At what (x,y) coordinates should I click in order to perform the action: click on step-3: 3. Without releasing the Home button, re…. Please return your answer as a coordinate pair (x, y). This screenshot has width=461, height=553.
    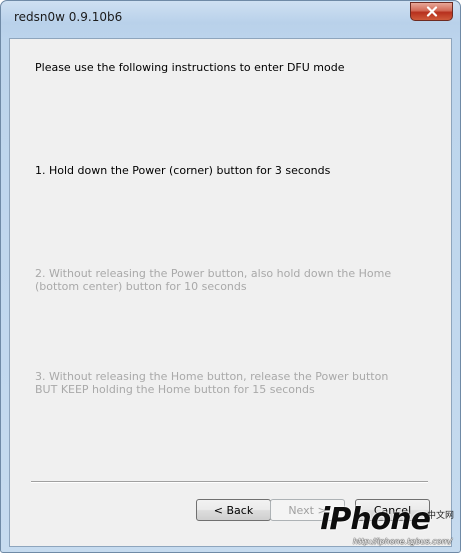
    Looking at the image, I should click on (211, 383).